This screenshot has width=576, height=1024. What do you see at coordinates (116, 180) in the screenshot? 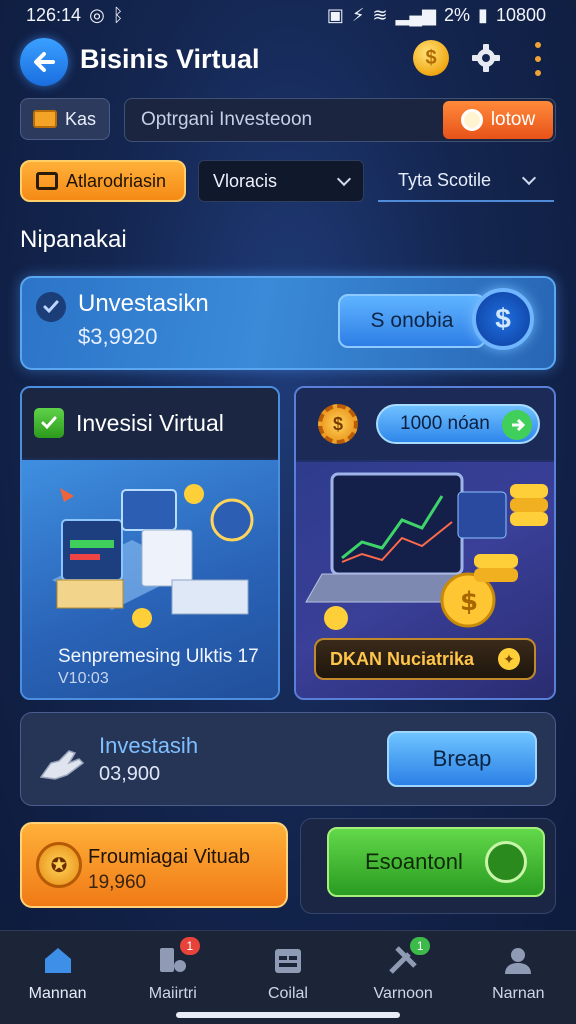
I see `category-filter-label: Atlarodriasin` at bounding box center [116, 180].